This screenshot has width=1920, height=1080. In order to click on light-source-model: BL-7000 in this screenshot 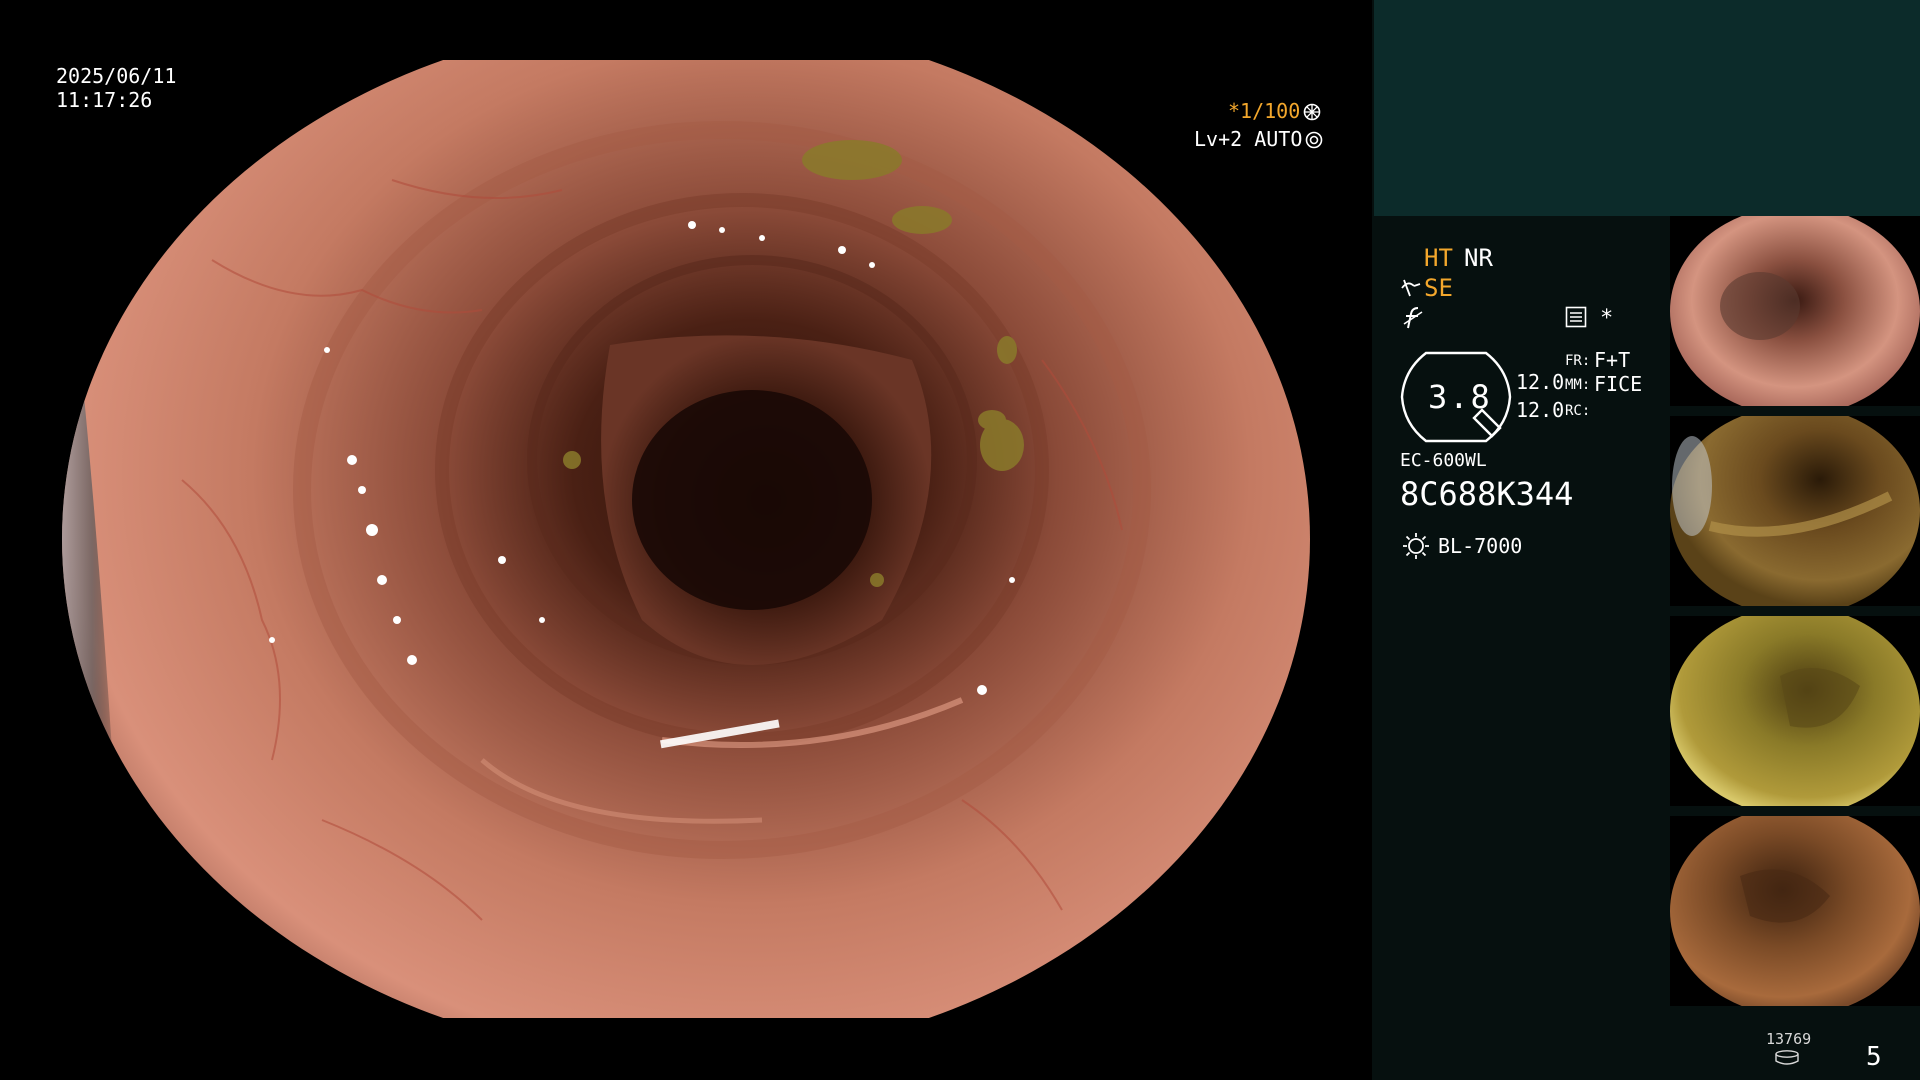, I will do `click(1480, 546)`.